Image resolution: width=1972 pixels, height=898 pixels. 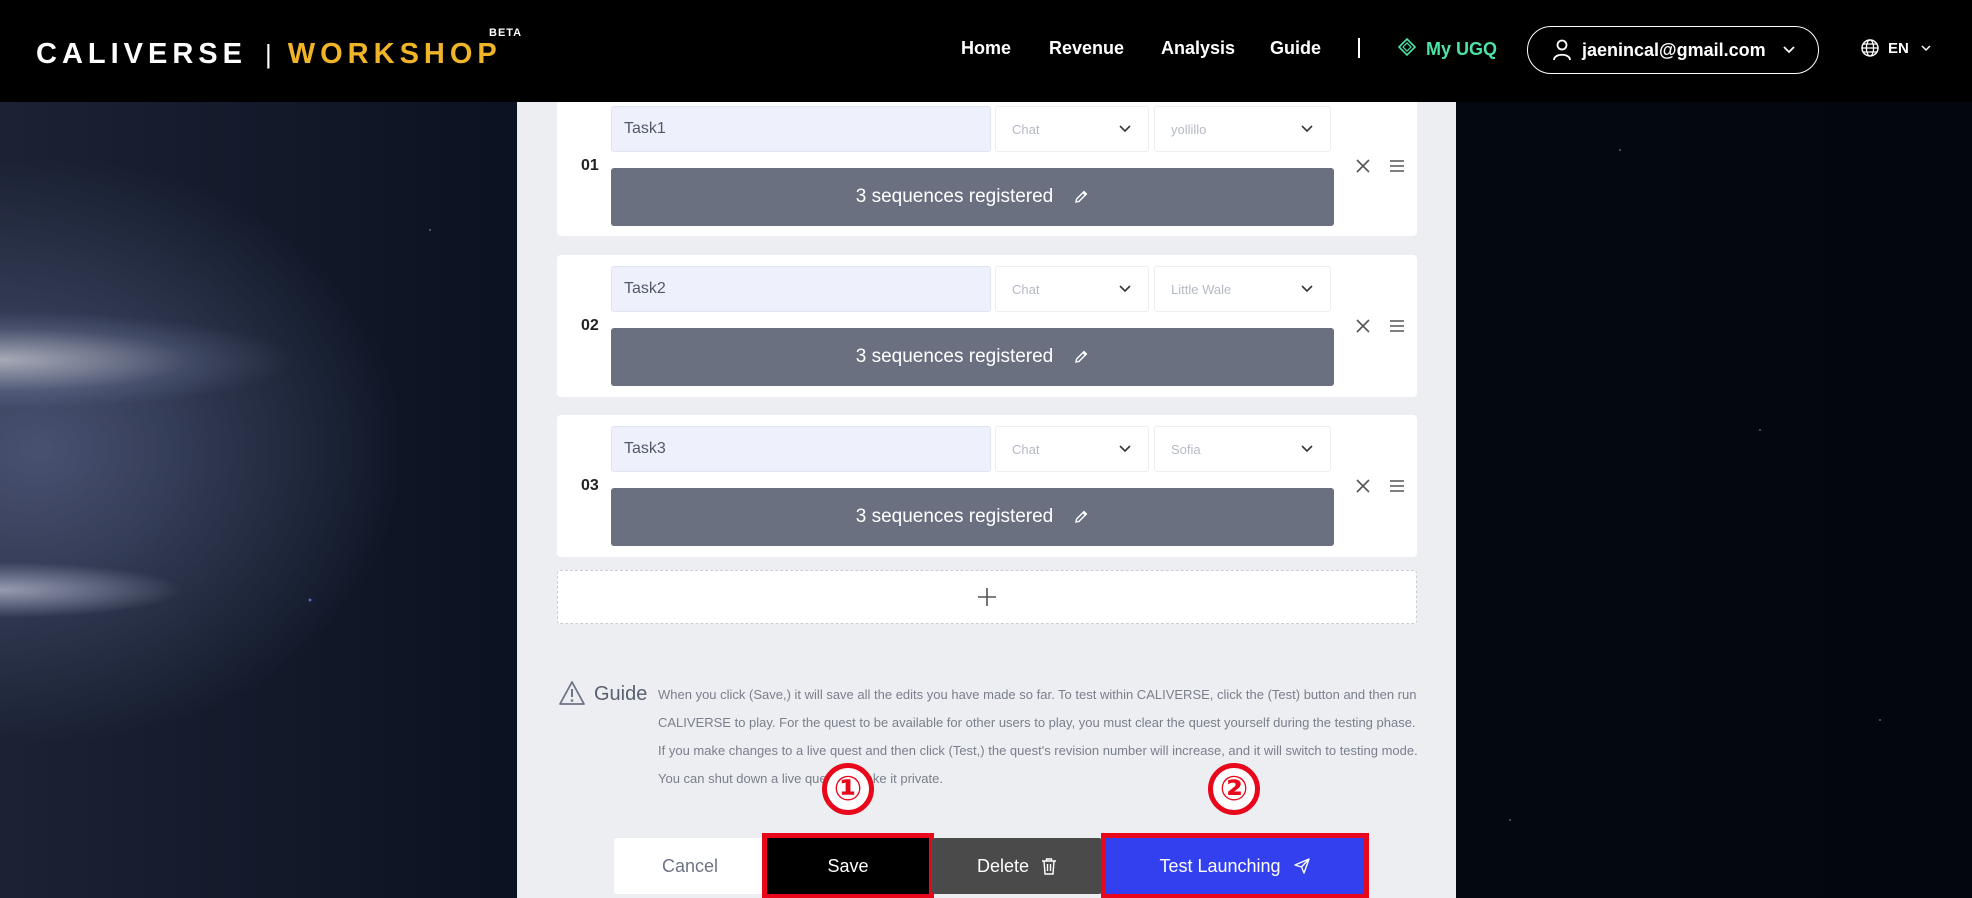 What do you see at coordinates (1186, 449) in the screenshot?
I see `task-npc-value: Sofia` at bounding box center [1186, 449].